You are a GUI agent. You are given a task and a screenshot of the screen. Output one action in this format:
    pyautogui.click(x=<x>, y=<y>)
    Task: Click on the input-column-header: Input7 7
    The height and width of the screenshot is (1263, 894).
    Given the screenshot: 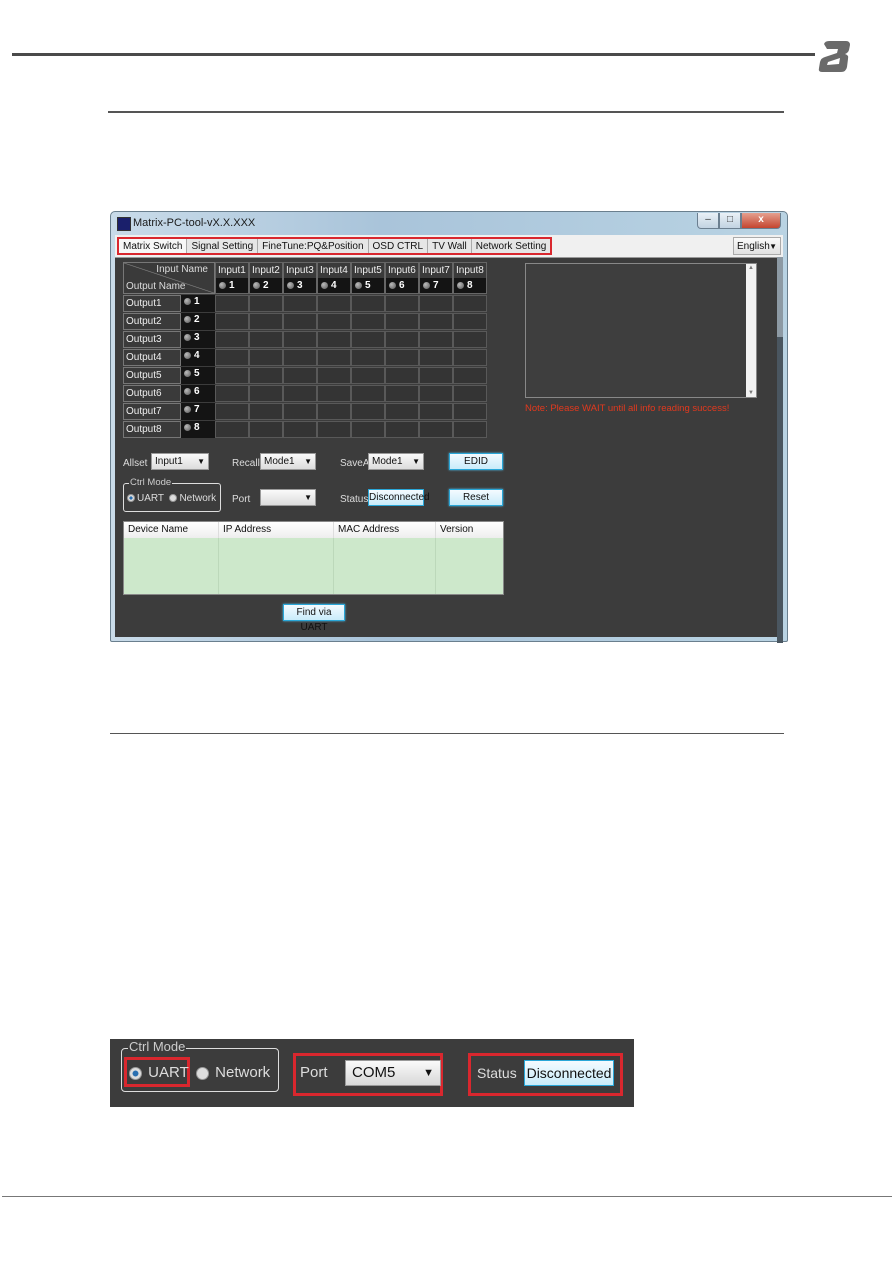 What is the action you would take?
    pyautogui.click(x=436, y=278)
    